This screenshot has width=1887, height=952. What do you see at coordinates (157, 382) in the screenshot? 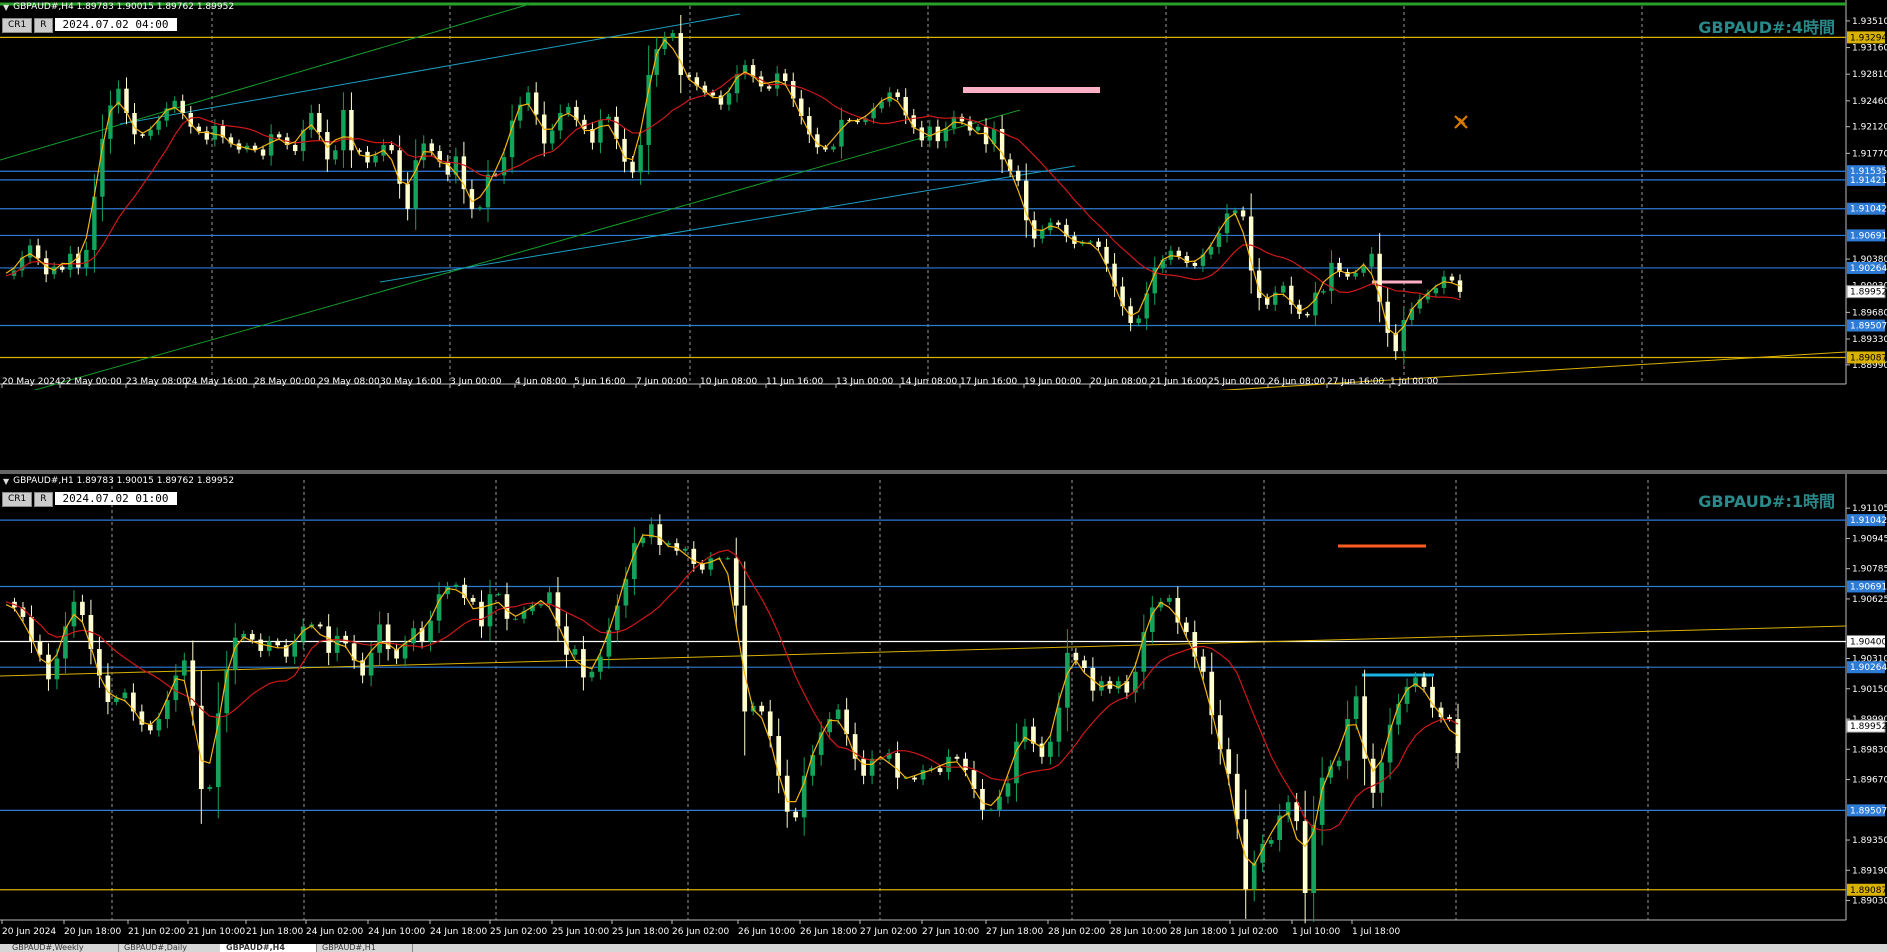
I see `x-tick-label: 23 May 08:00` at bounding box center [157, 382].